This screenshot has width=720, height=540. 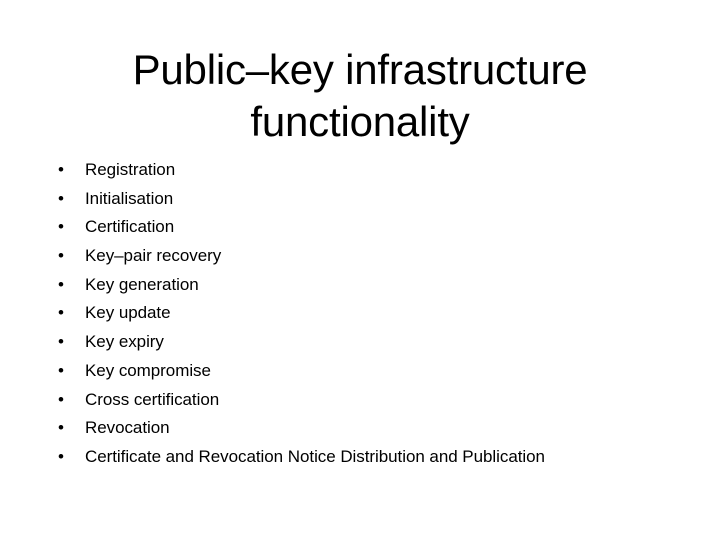 What do you see at coordinates (378, 375) in the screenshot?
I see `list-item: • Key compromise` at bounding box center [378, 375].